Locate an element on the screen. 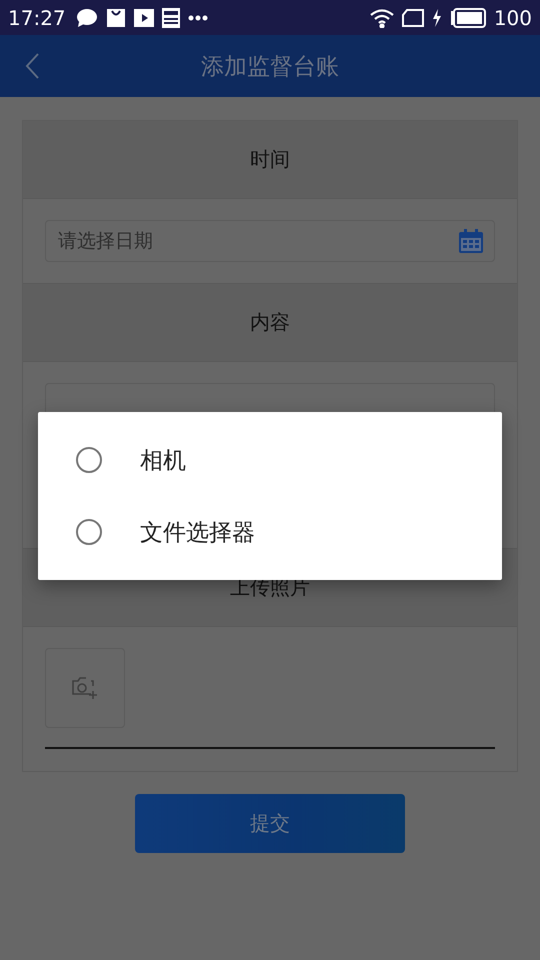 This screenshot has width=540, height=960. battery-icon is located at coordinates (468, 18).